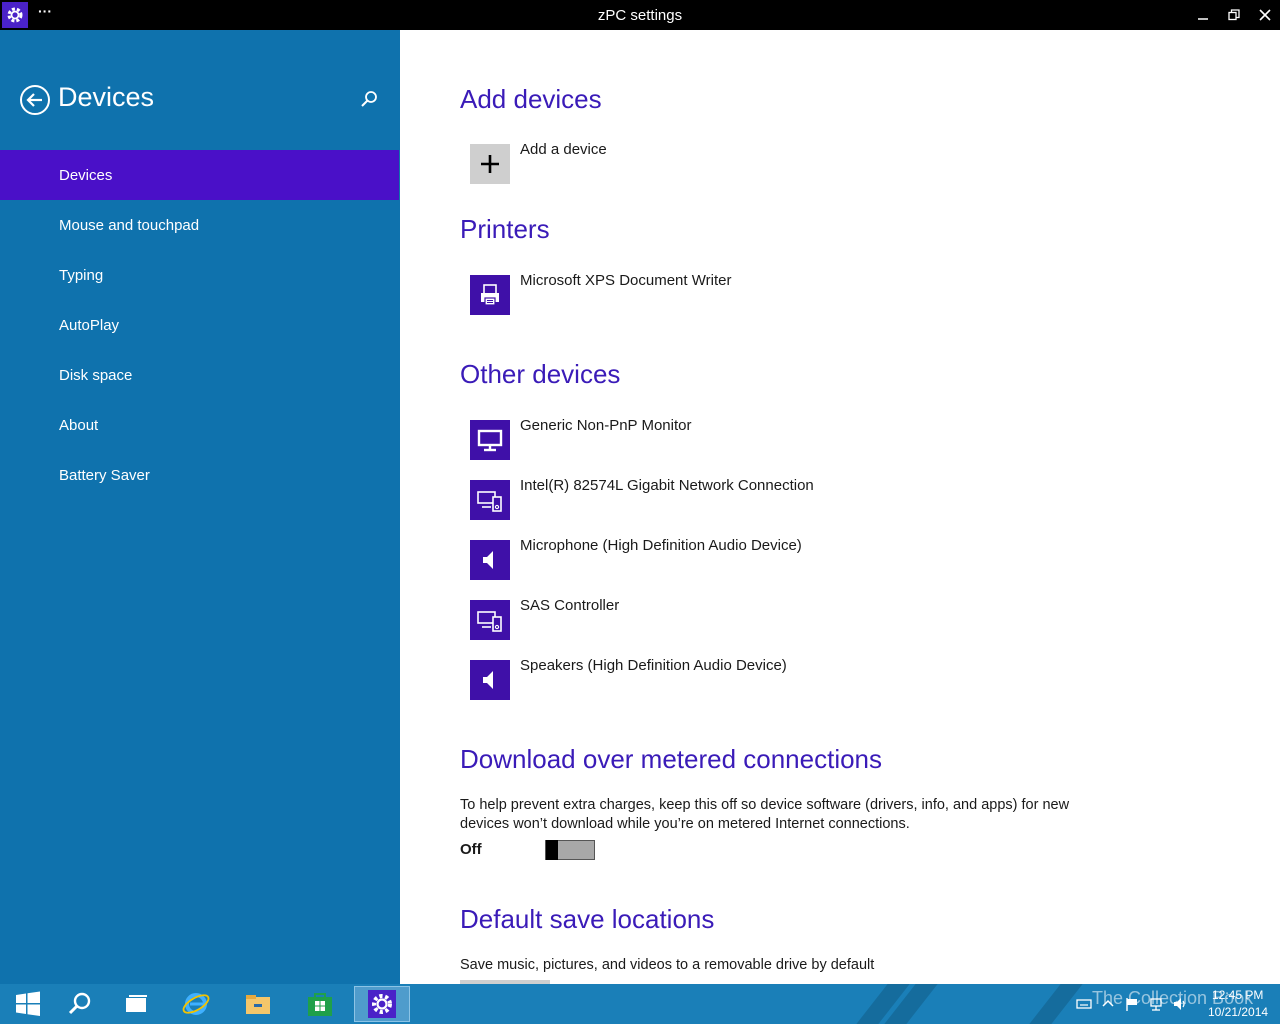 The height and width of the screenshot is (1024, 1280). I want to click on sidebar-item-label: Mouse and touchpad, so click(129, 225).